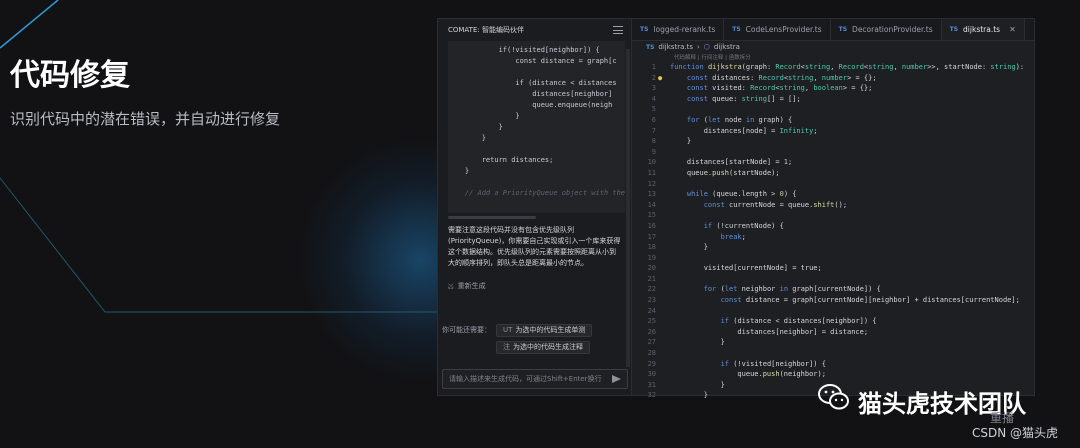 The image size is (1080, 448). What do you see at coordinates (524, 50) in the screenshot?
I see `chat-code-line: if(!visited[neighbor]) {` at bounding box center [524, 50].